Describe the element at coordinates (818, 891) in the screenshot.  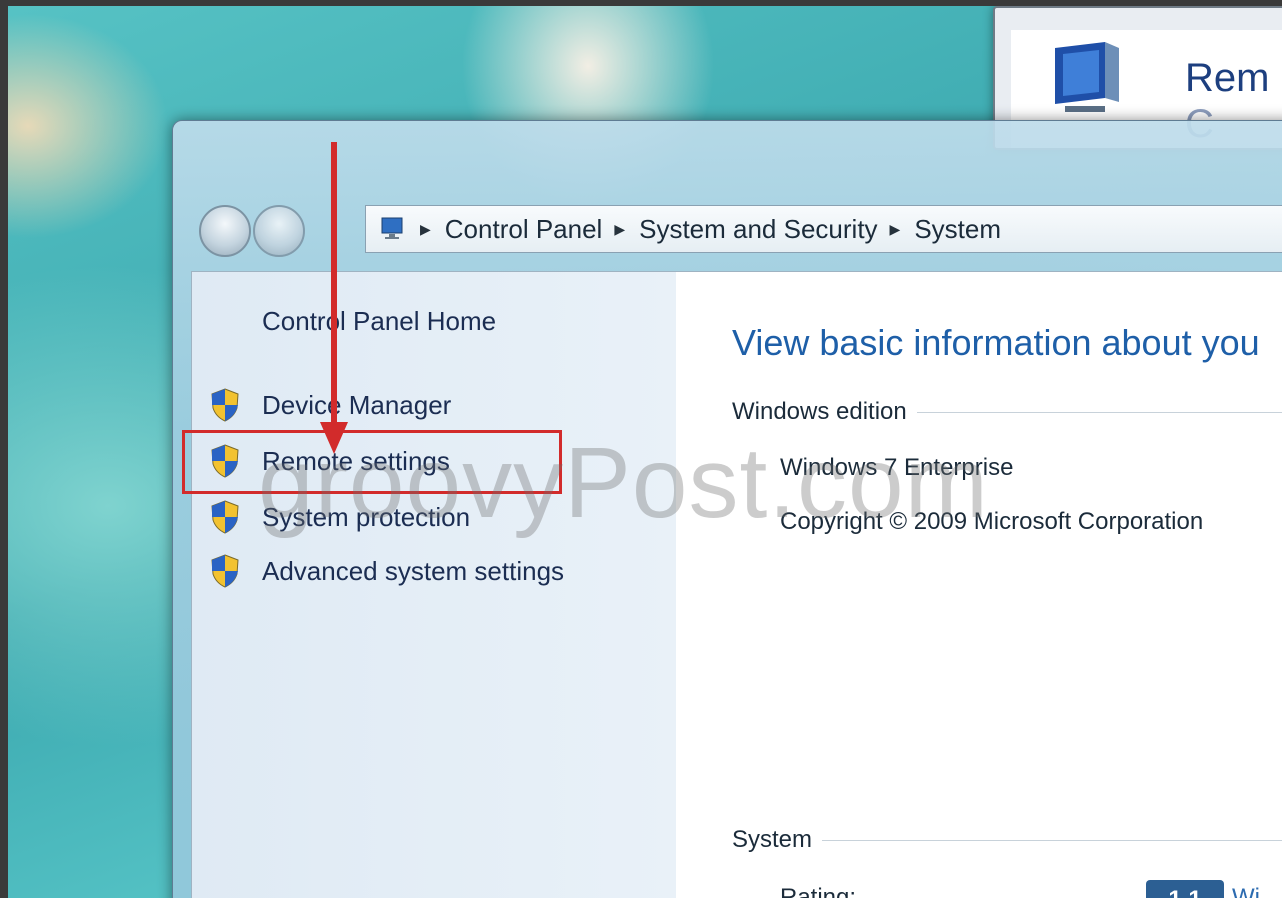
I see `rating-label: Rating:` at that location.